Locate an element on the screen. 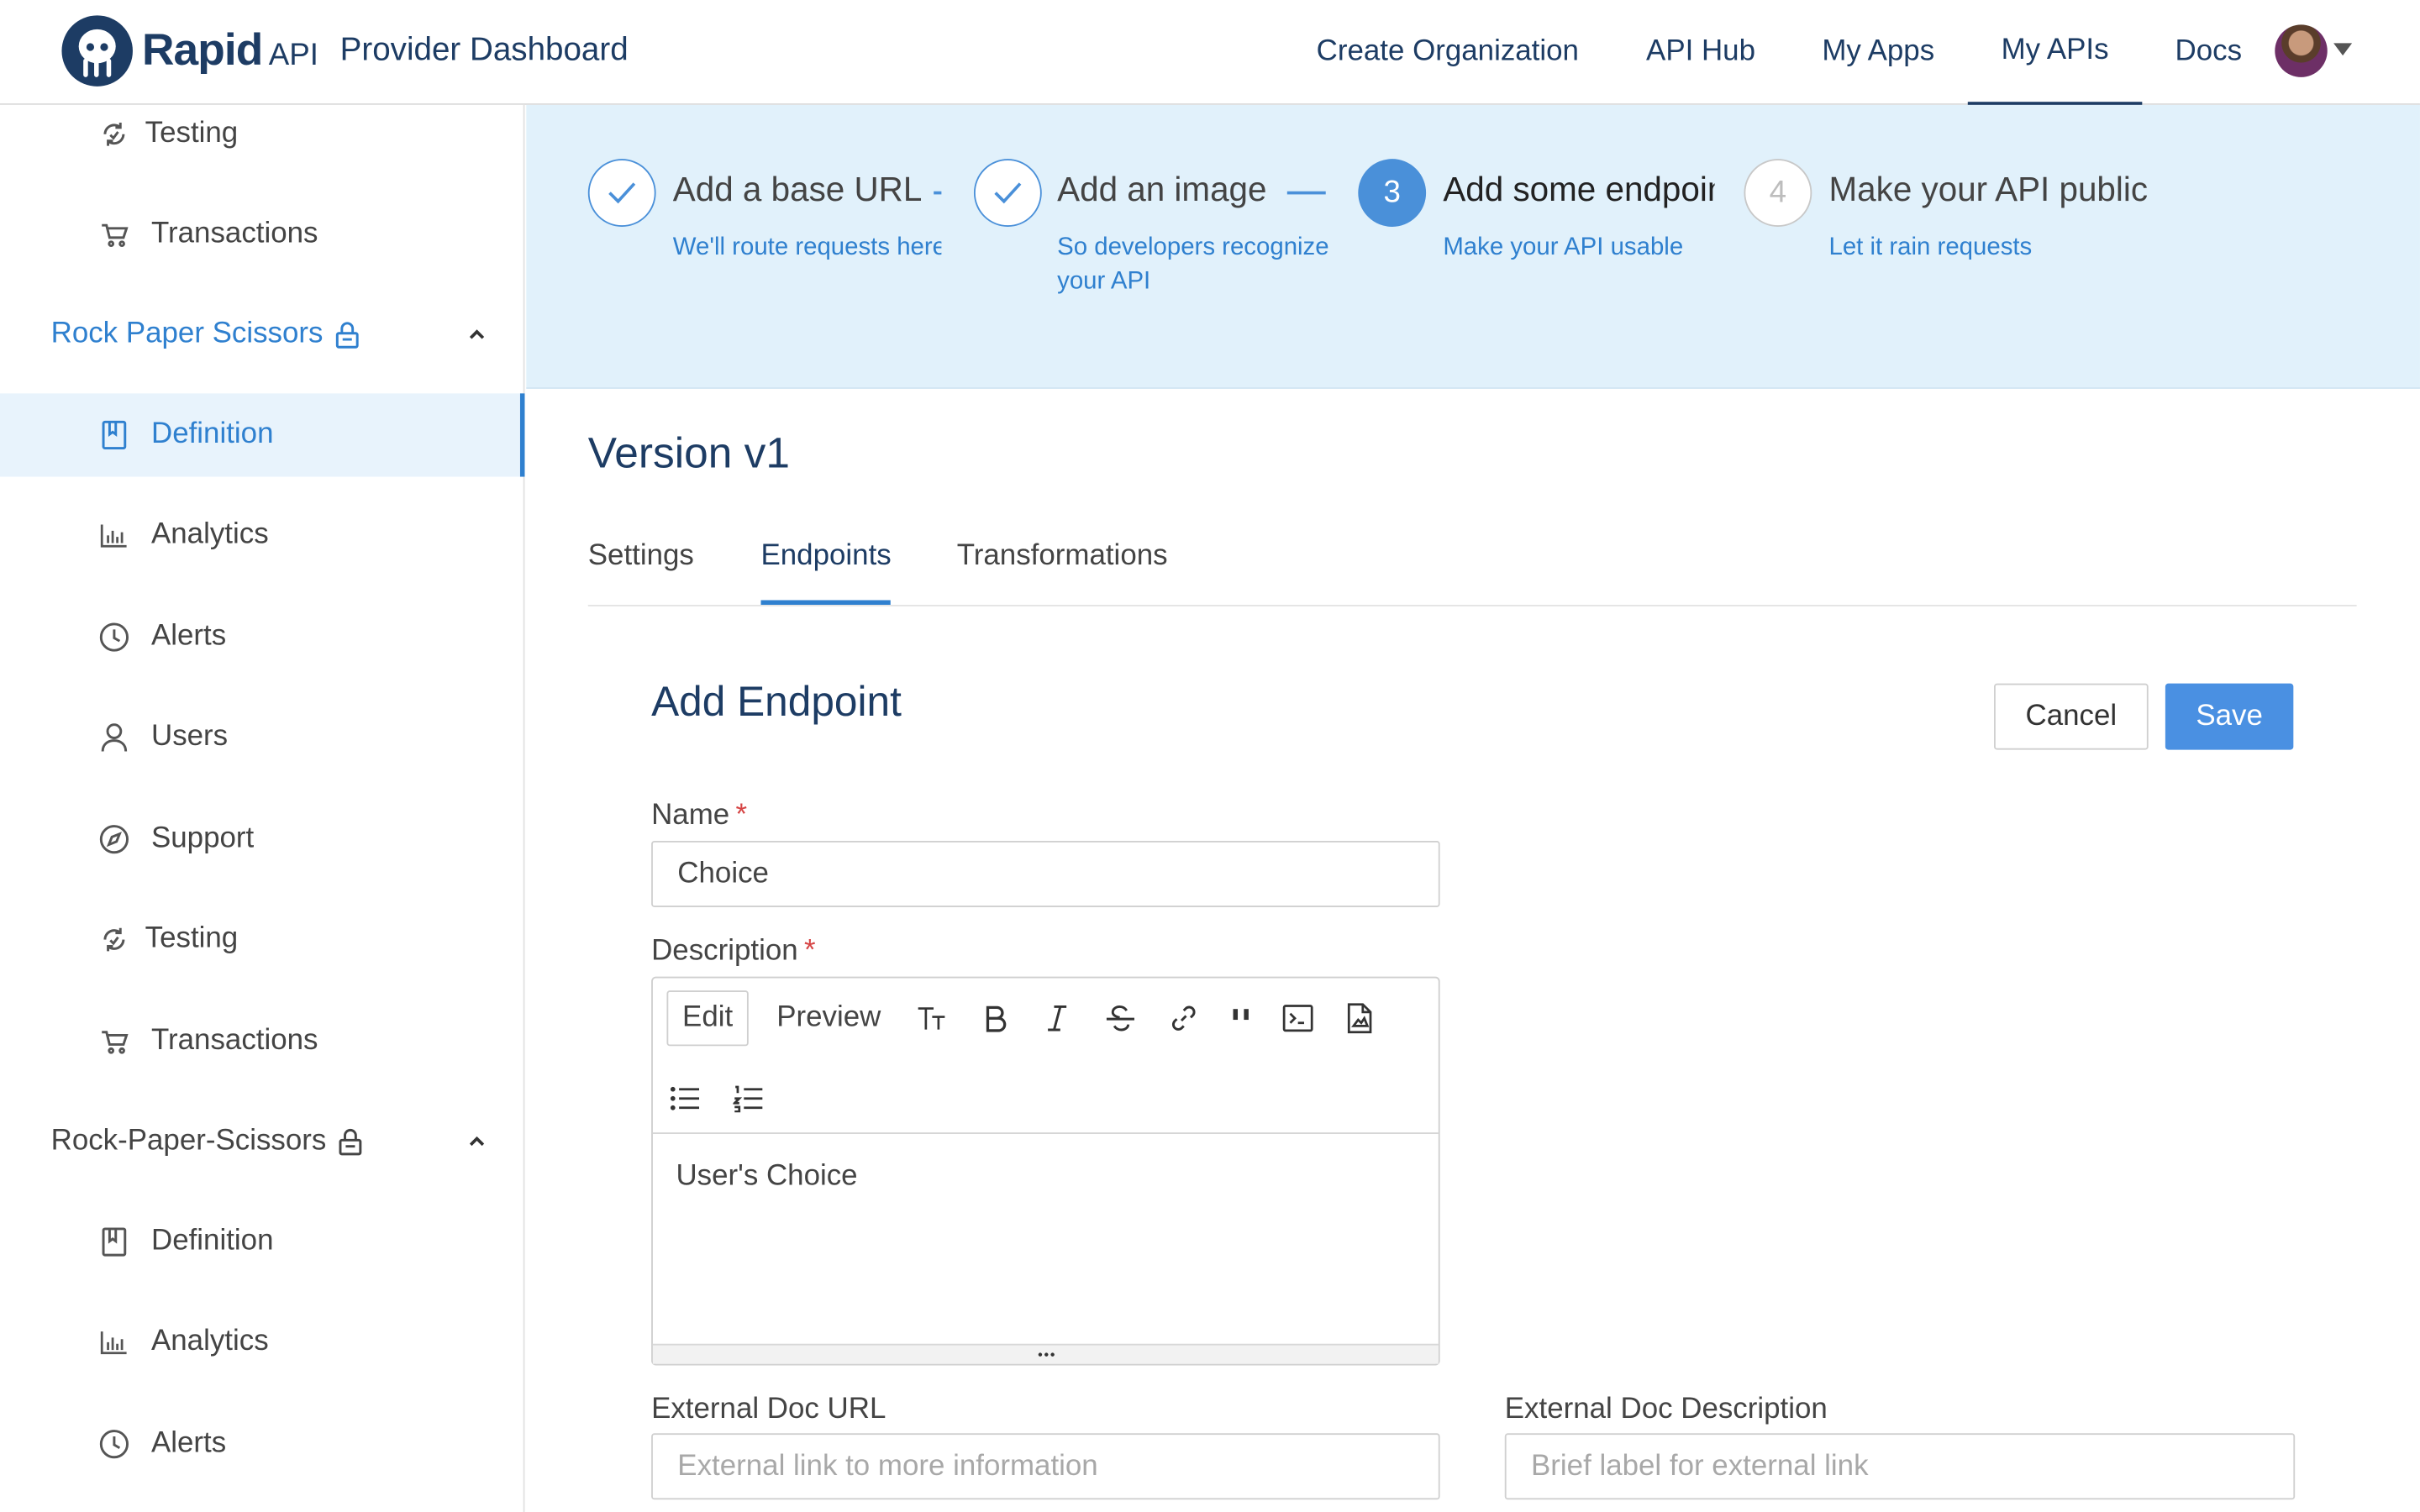 This screenshot has height=1512, width=2420. brand-suffix: API is located at coordinates (293, 54).